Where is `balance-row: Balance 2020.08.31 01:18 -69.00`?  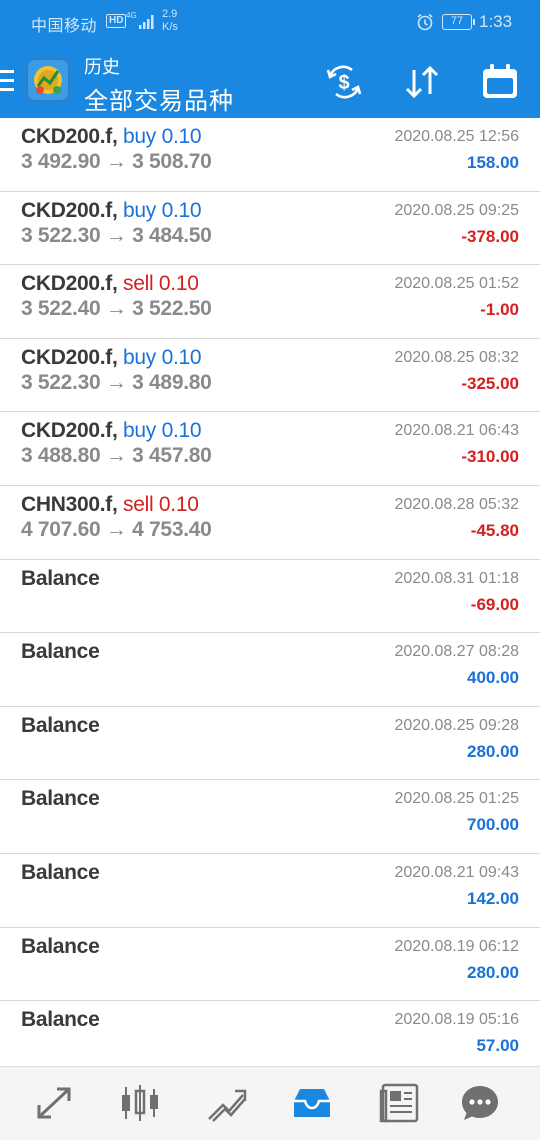 balance-row: Balance 2020.08.31 01:18 -69.00 is located at coordinates (270, 597).